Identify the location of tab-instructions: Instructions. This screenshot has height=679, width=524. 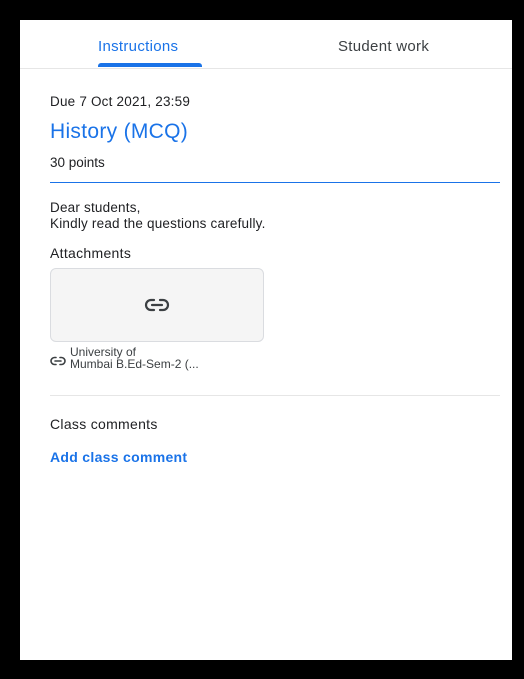
(138, 46).